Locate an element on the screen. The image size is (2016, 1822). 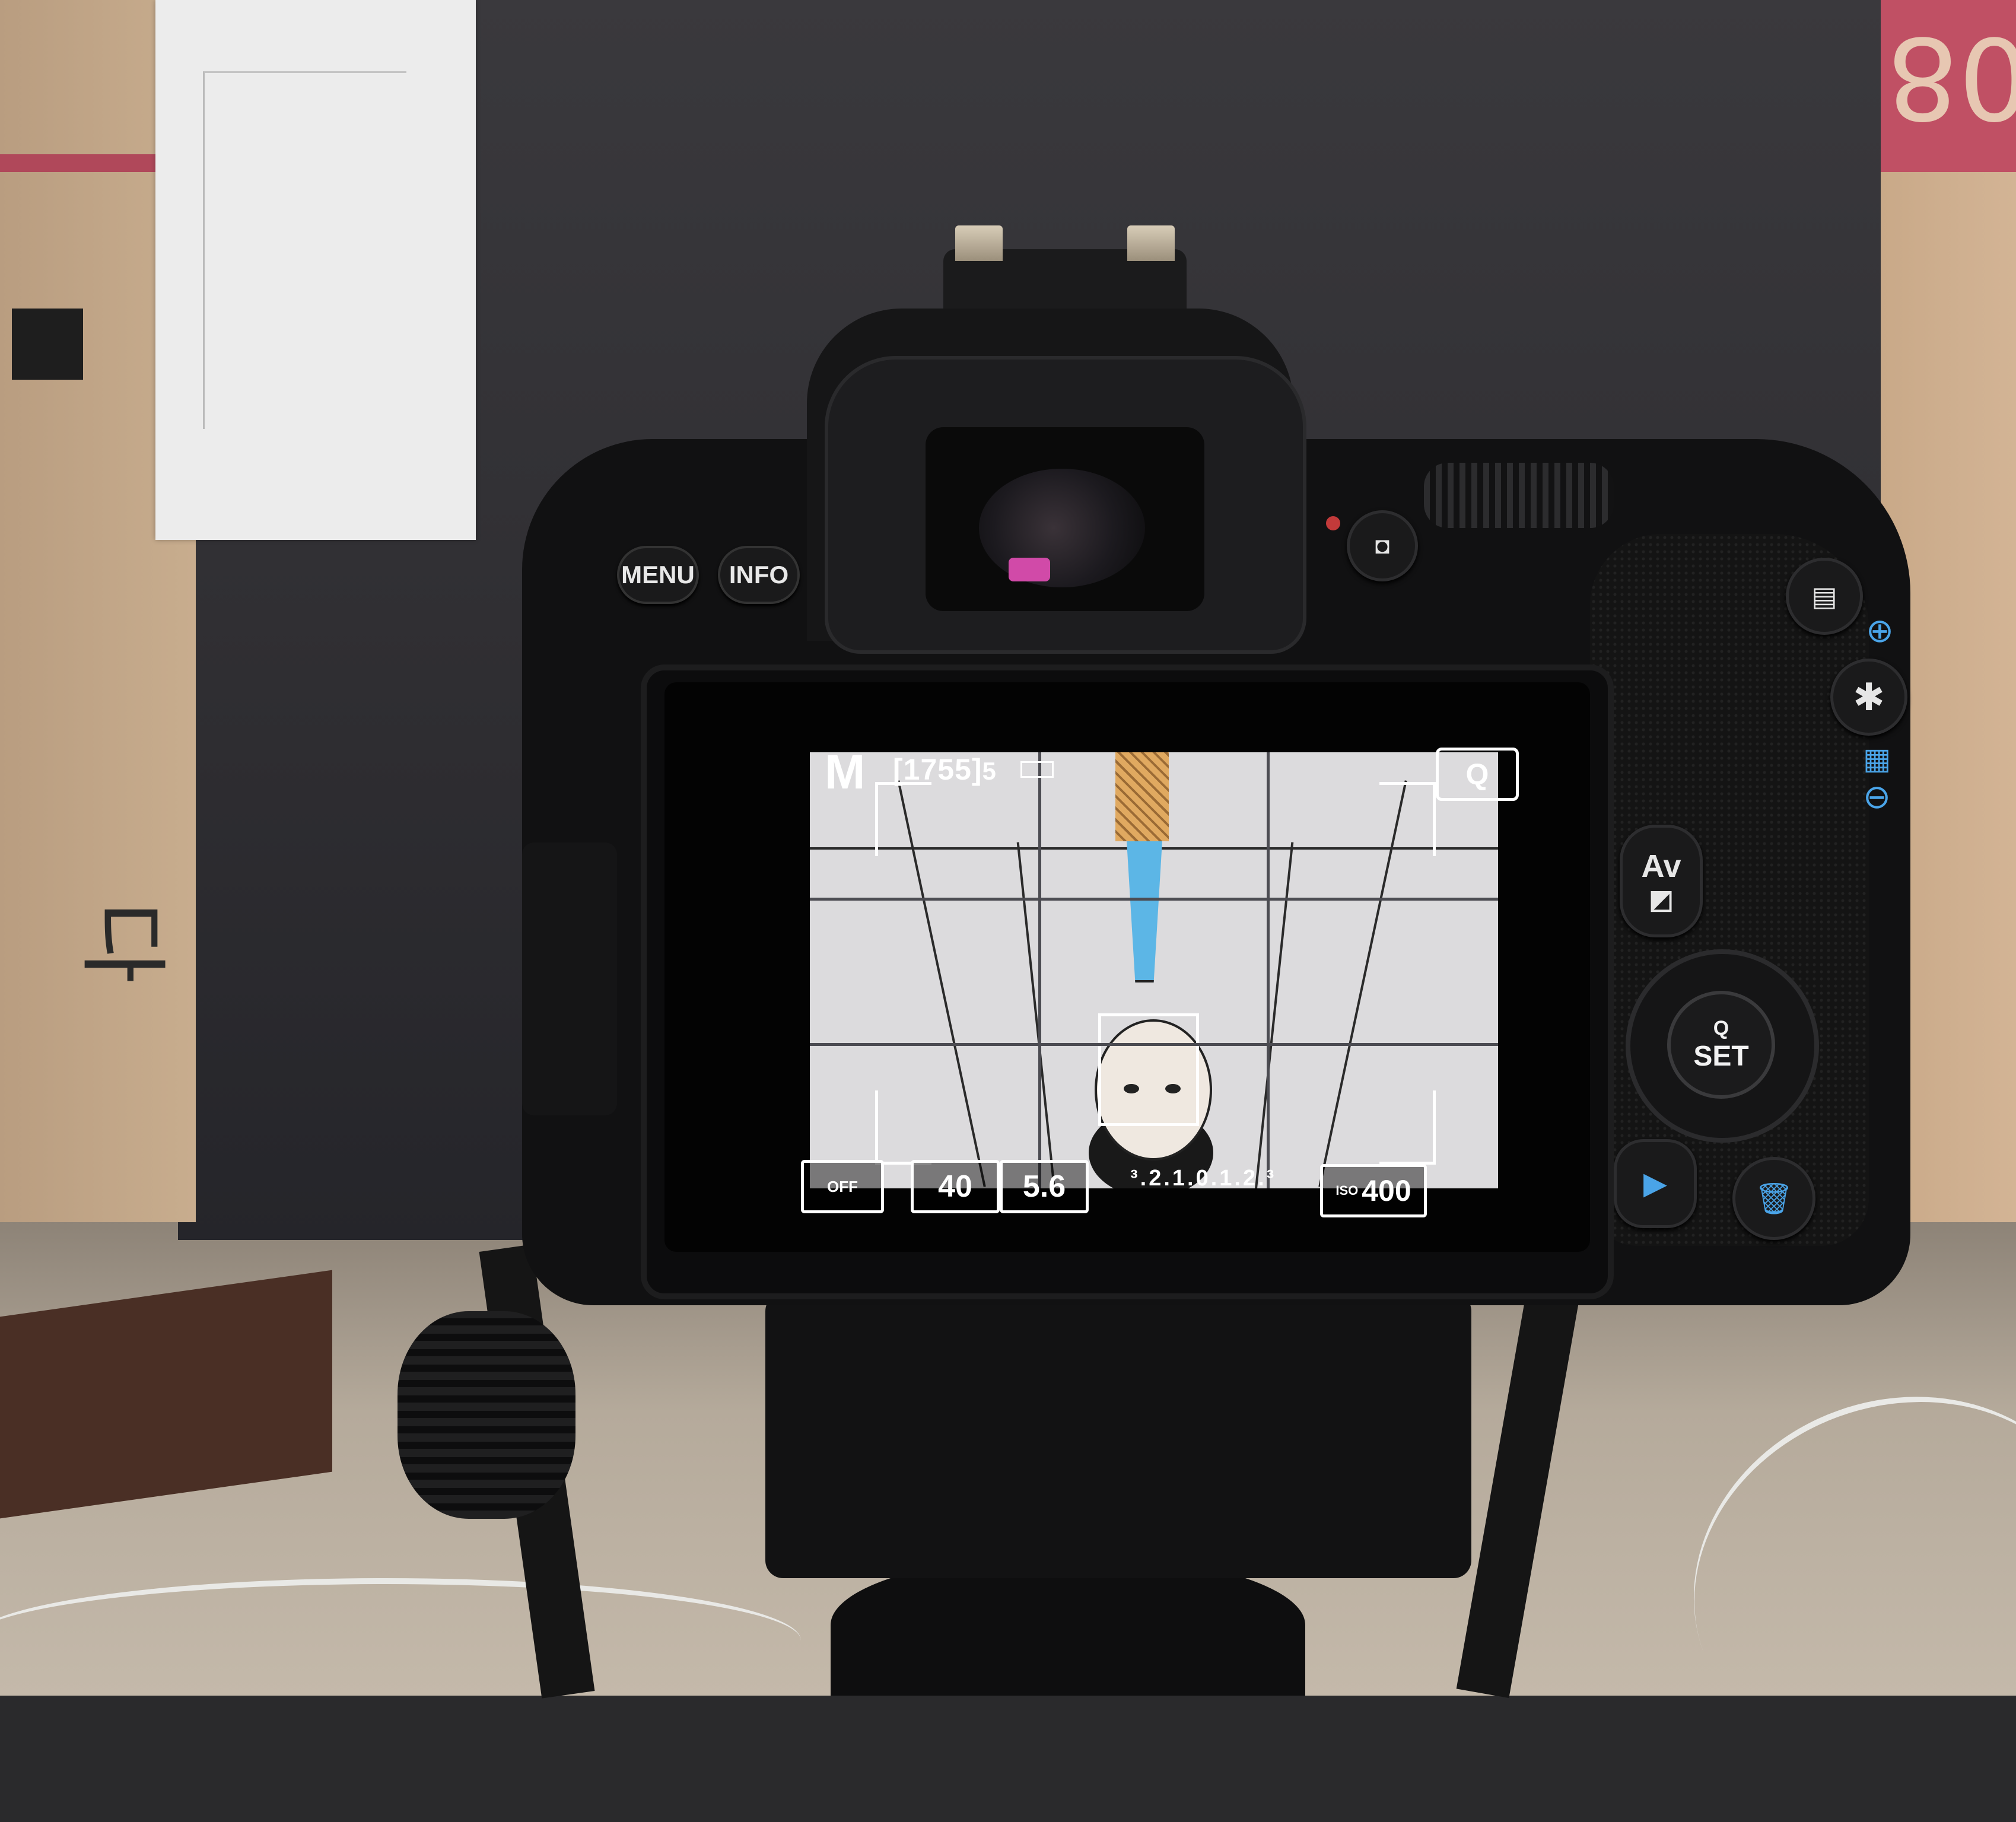
shots-remaining: [1755]5 is located at coordinates (945, 769).